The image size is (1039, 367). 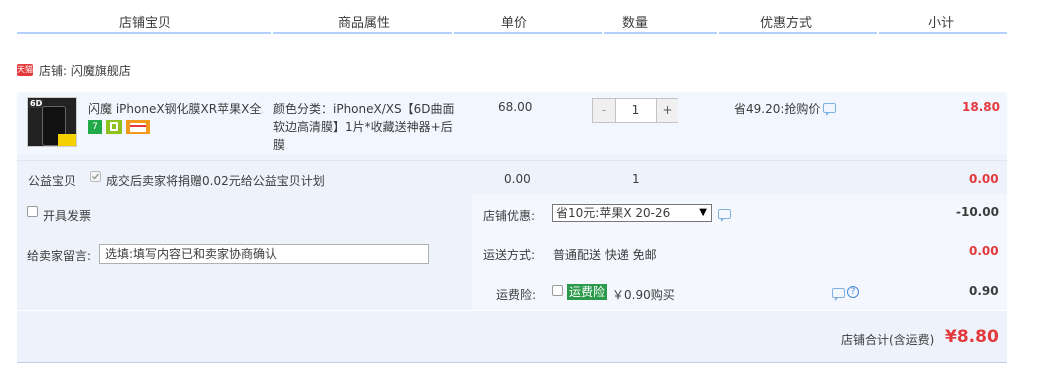 I want to click on quantity-input: 1, so click(x=635, y=110).